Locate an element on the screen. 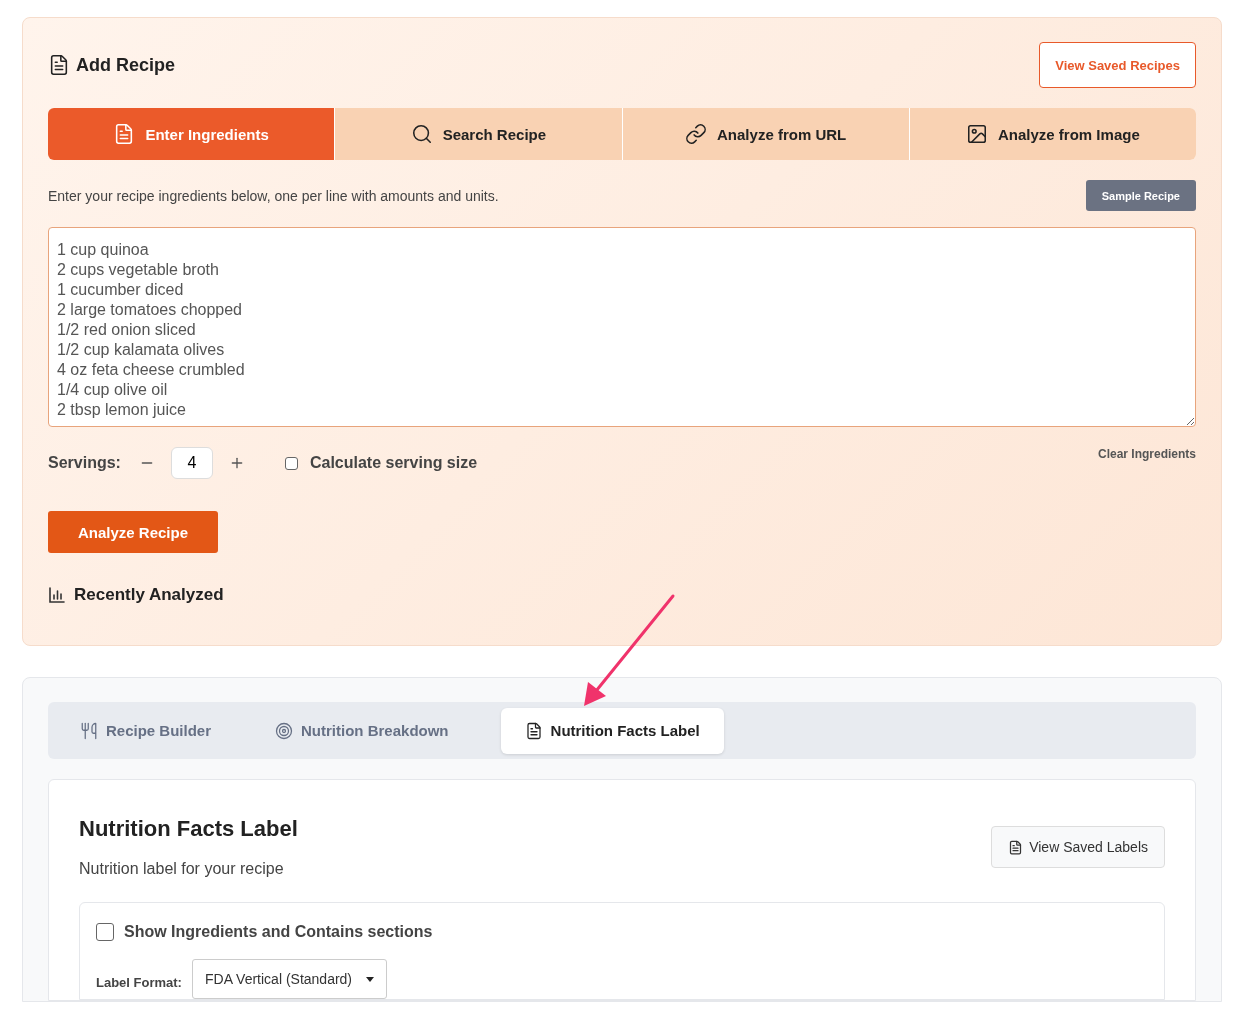 Image resolution: width=1246 pixels, height=1012 pixels. image-icon is located at coordinates (977, 134).